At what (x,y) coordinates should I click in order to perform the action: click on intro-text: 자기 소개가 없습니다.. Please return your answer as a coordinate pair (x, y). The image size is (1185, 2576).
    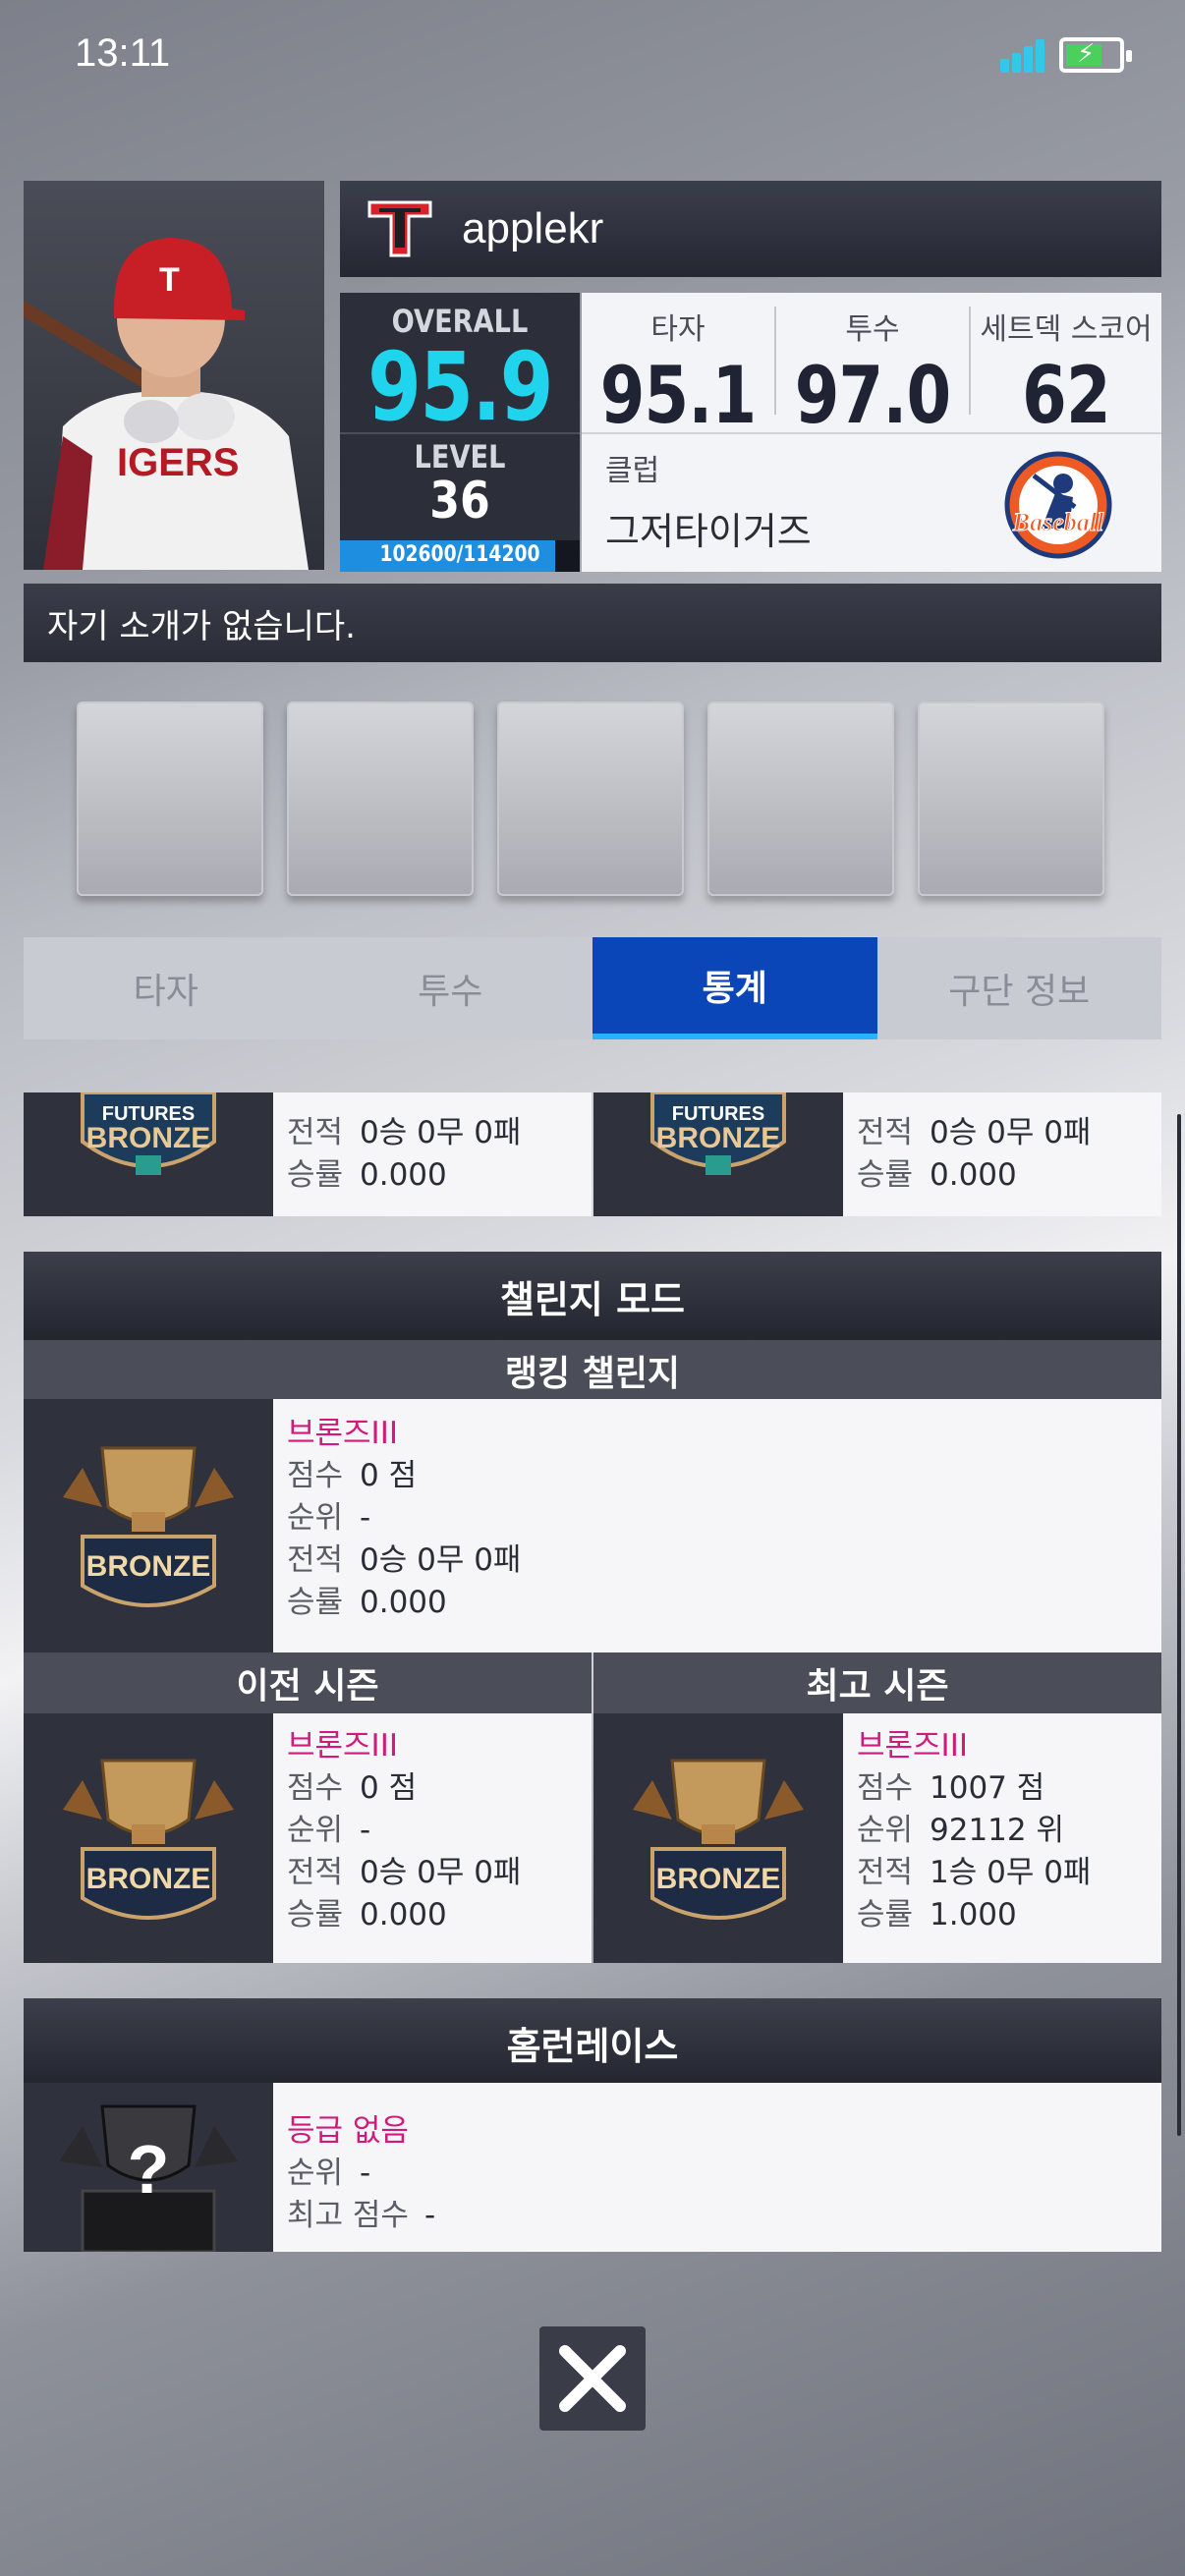
    Looking at the image, I should click on (201, 626).